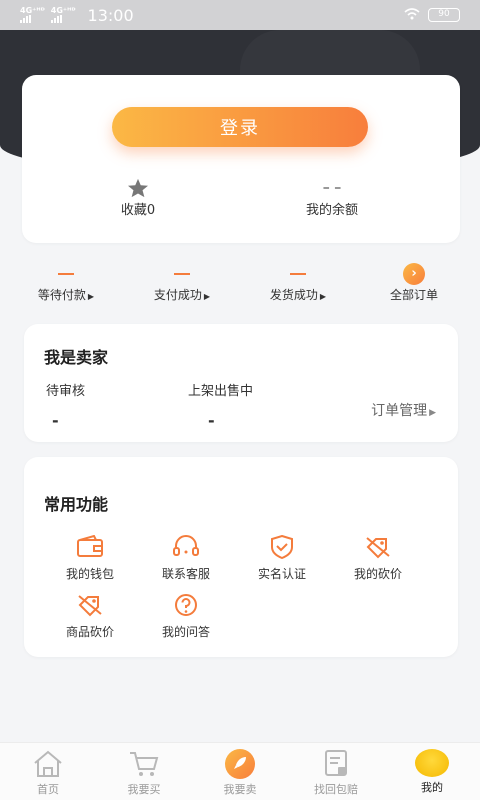 The width and height of the screenshot is (480, 800). Describe the element at coordinates (186, 605) in the screenshot. I see `question-circle-icon` at that location.